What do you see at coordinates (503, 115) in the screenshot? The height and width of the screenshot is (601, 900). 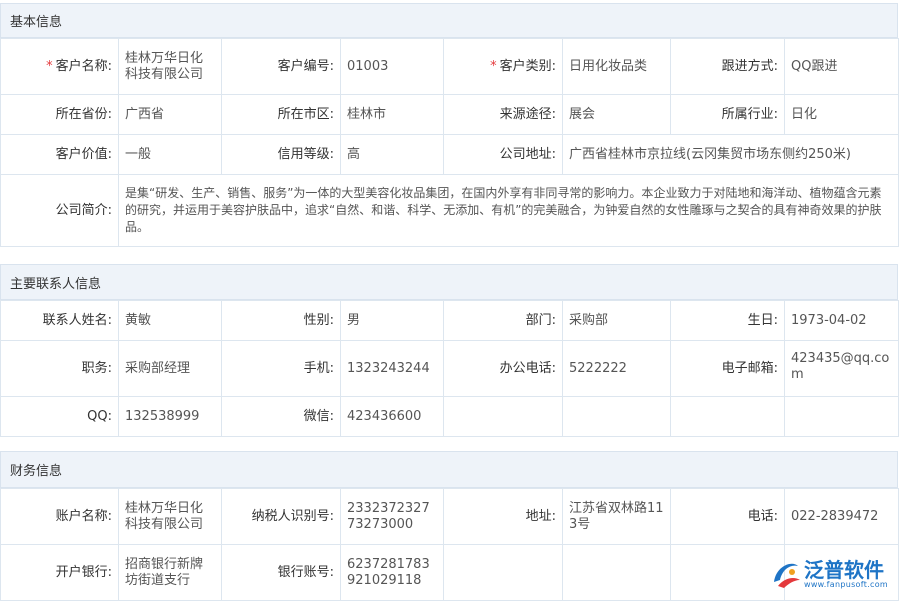 I see `source-label: 来源途径:` at bounding box center [503, 115].